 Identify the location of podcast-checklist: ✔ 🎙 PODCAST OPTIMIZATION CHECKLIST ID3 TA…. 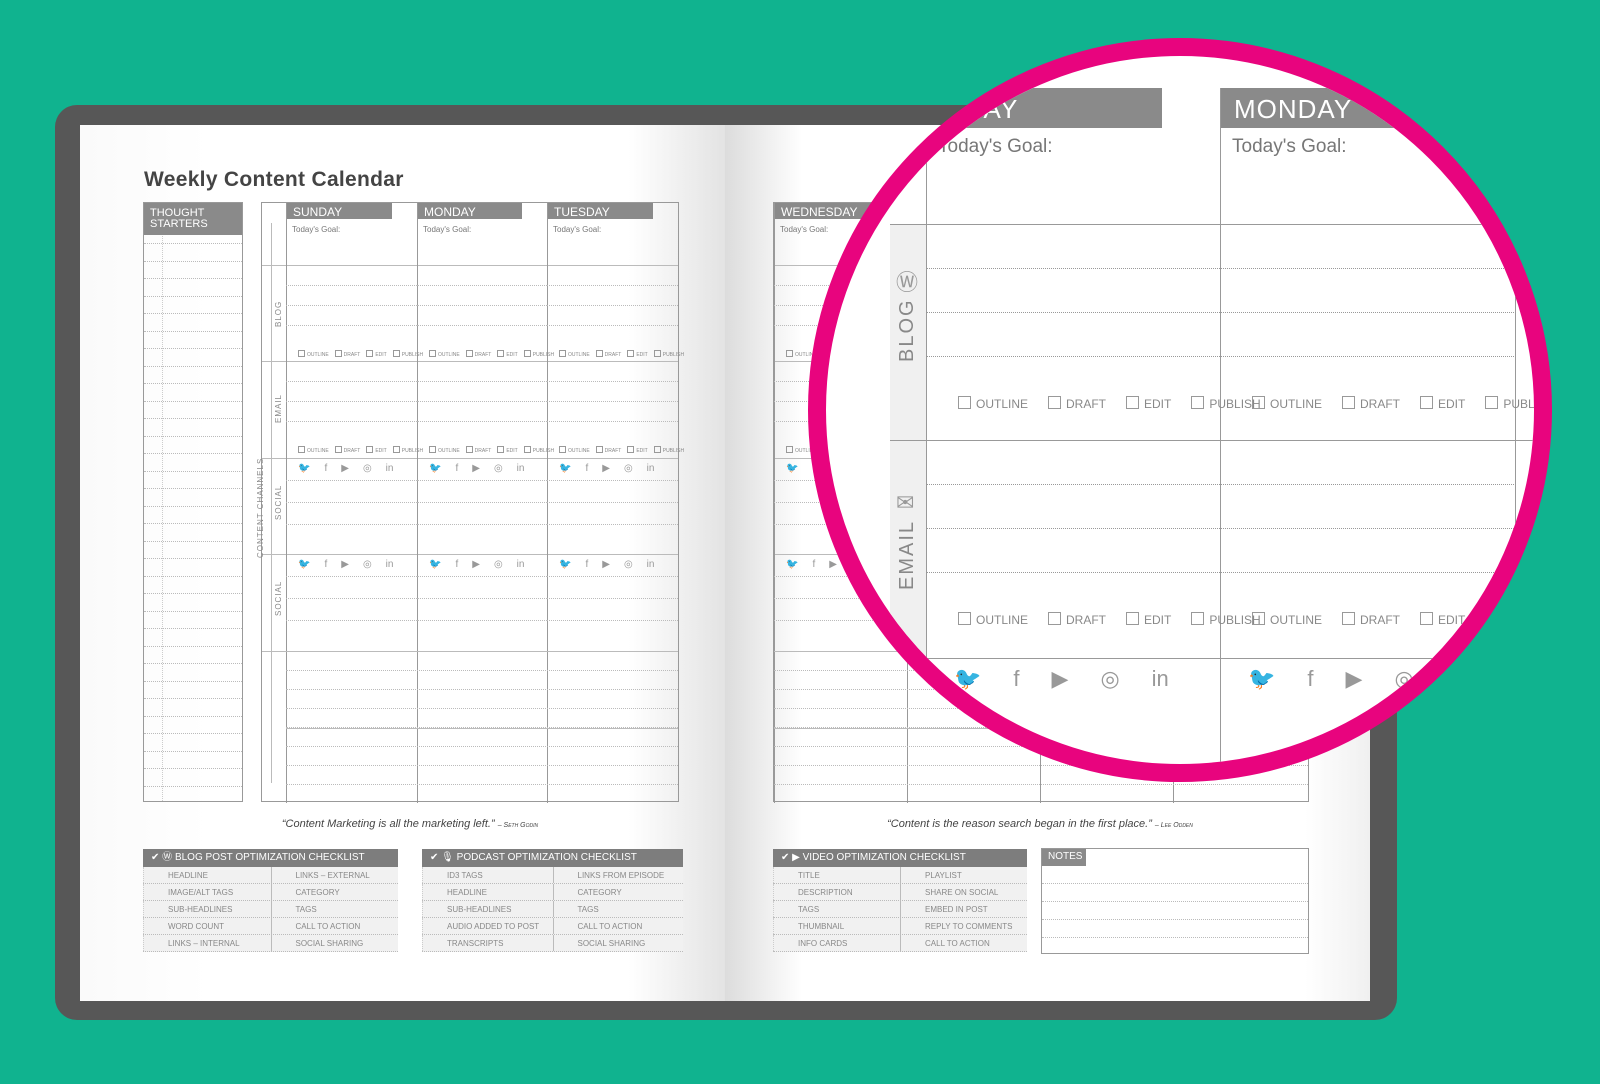
(552, 900).